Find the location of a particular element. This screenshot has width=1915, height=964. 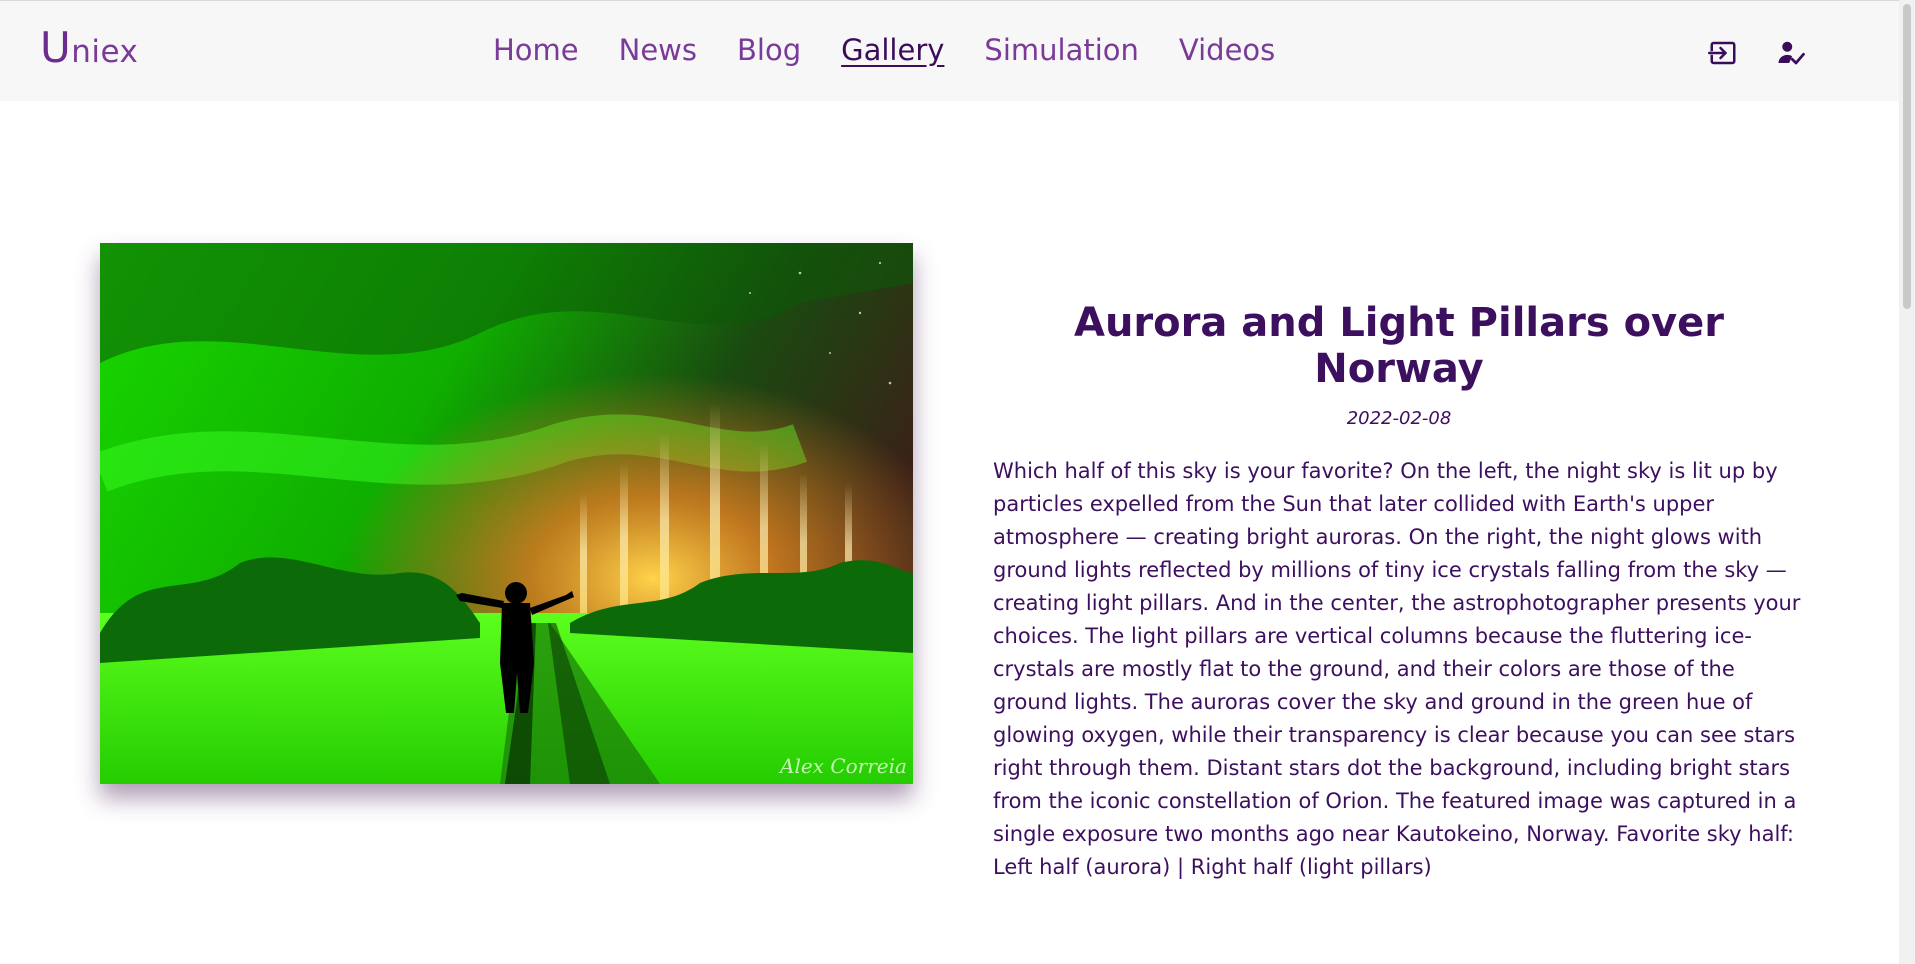

main-nav: Home News Blog Gallery Simulation Videos is located at coordinates (904, 50).